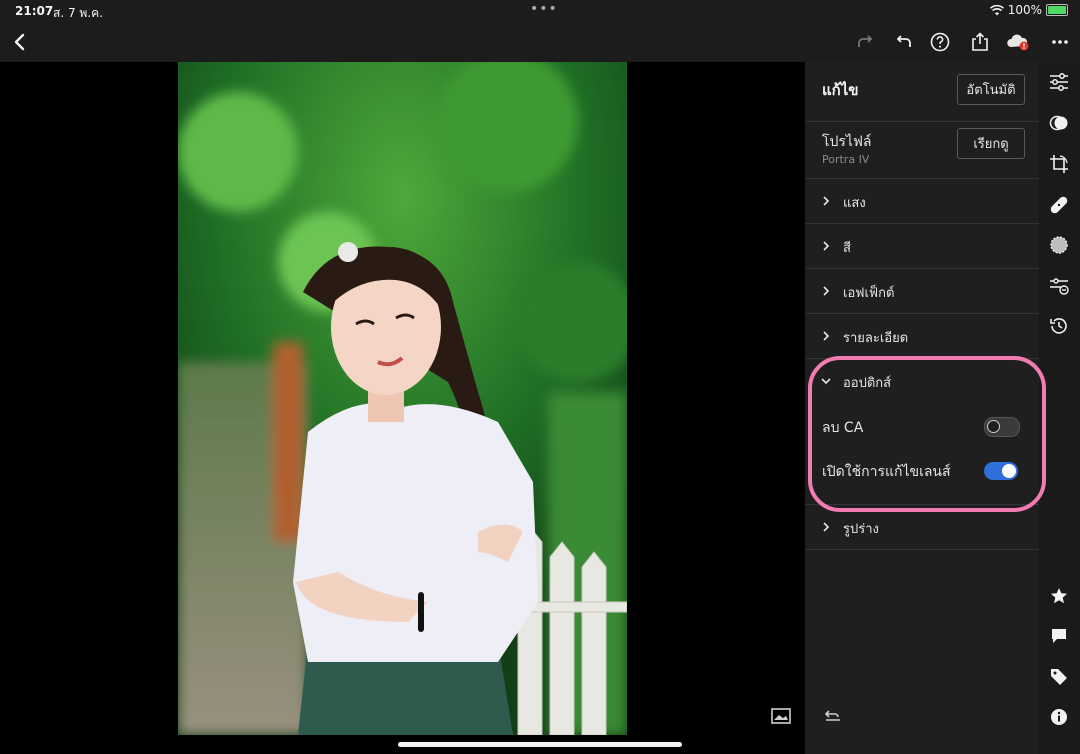  What do you see at coordinates (854, 203) in the screenshot?
I see `section-label: แสง` at bounding box center [854, 203].